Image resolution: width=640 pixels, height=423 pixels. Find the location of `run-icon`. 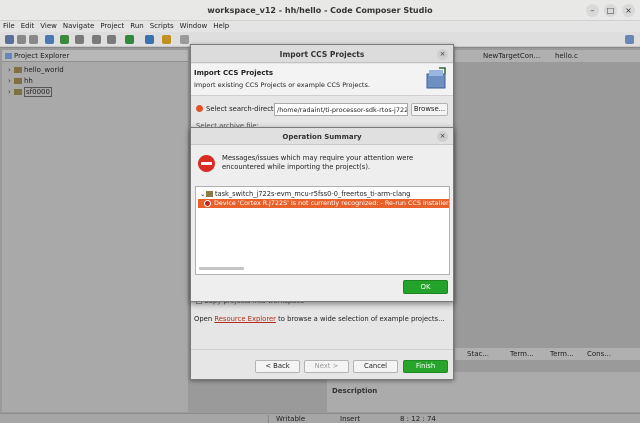

run-icon is located at coordinates (129, 39).